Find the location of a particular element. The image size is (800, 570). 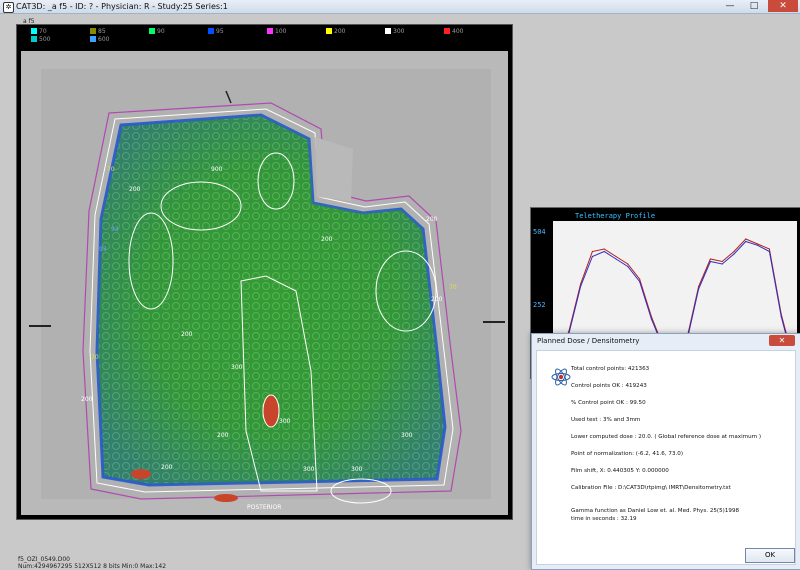

total-control-points: Total control points: 421363 is located at coordinates (610, 369).